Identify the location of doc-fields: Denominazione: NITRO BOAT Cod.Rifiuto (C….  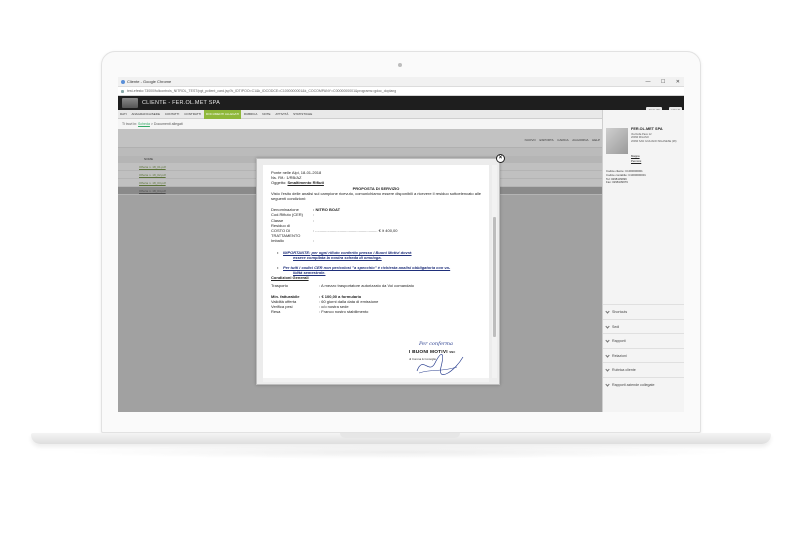
(376, 225).